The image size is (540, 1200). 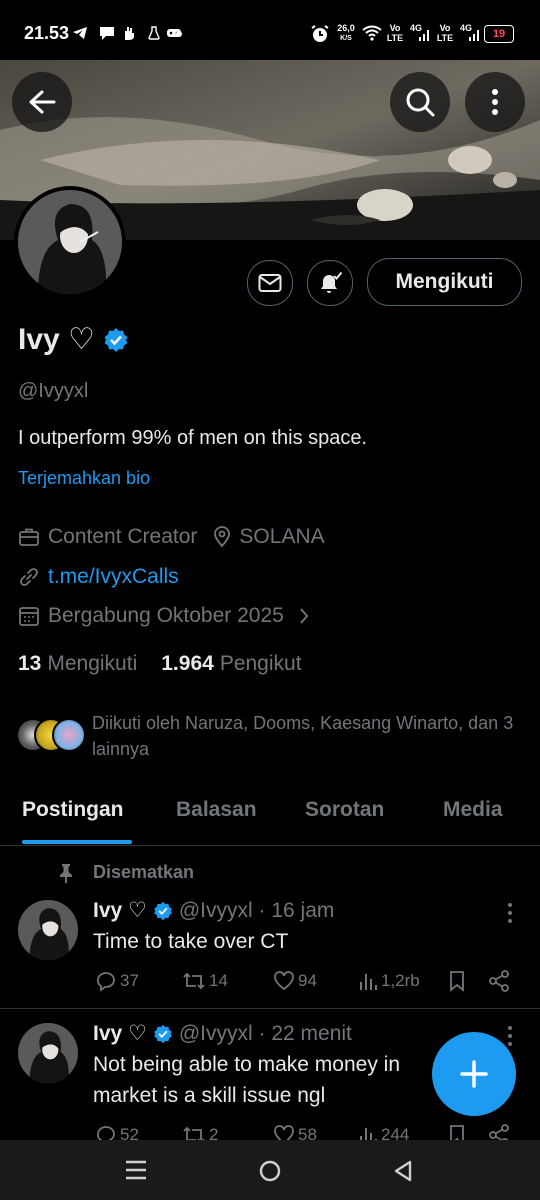 I want to click on post-1-reply-count: 37, so click(x=129, y=980).